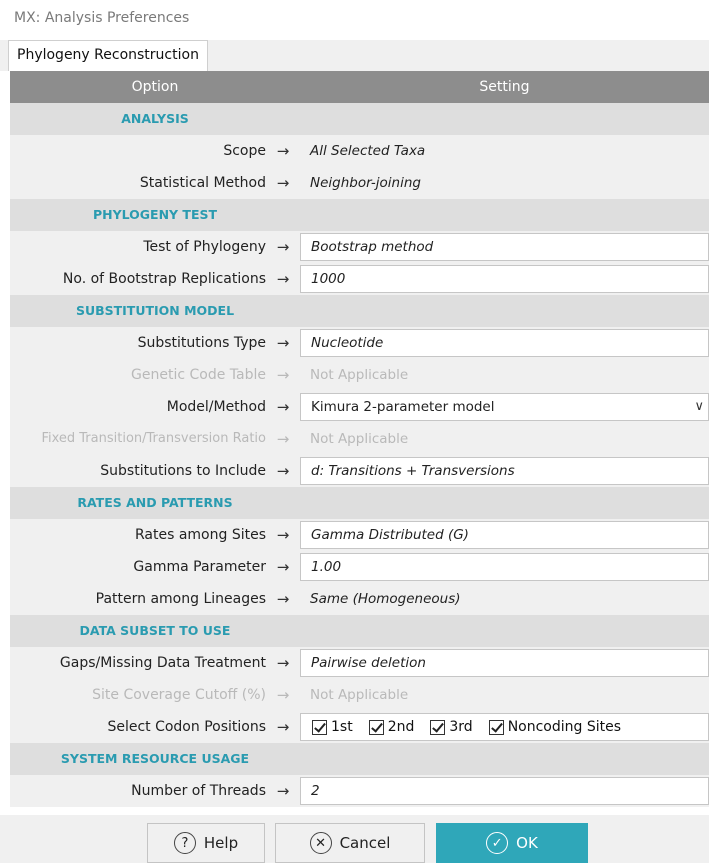  Describe the element at coordinates (102, 18) in the screenshot. I see `window-title: MX: Analysis Preferences` at that location.